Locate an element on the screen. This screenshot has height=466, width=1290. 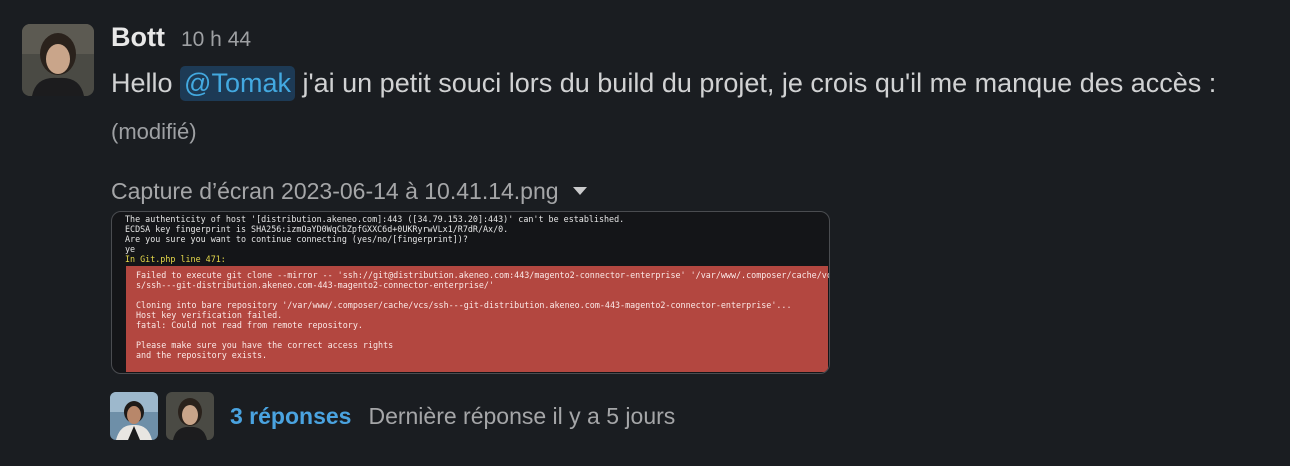
last-reply-time: Dernière réponse il y a 5 jours is located at coordinates (522, 415).